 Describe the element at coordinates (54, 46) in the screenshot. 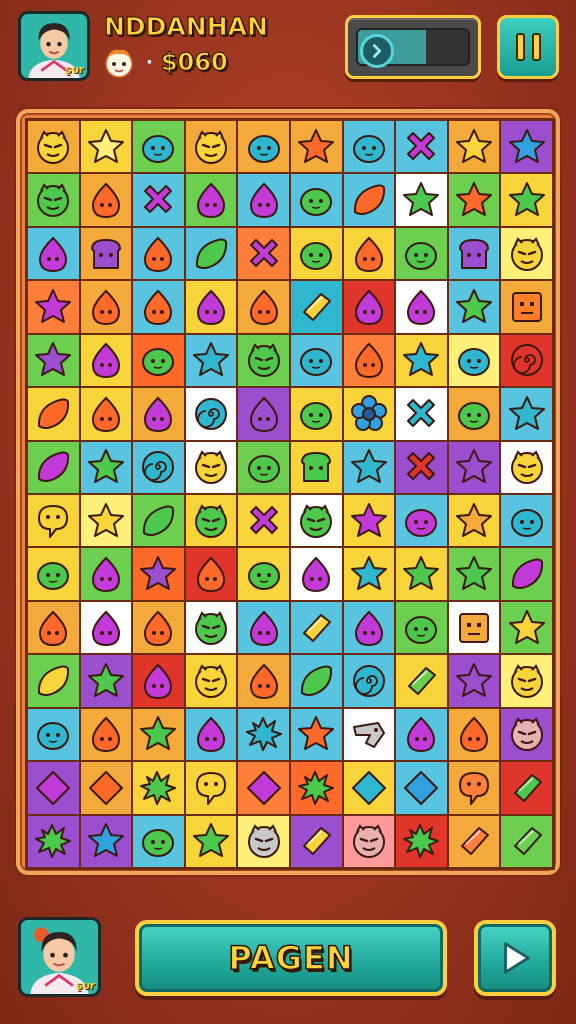

I see `player-avatar: ʂᴜr` at that location.